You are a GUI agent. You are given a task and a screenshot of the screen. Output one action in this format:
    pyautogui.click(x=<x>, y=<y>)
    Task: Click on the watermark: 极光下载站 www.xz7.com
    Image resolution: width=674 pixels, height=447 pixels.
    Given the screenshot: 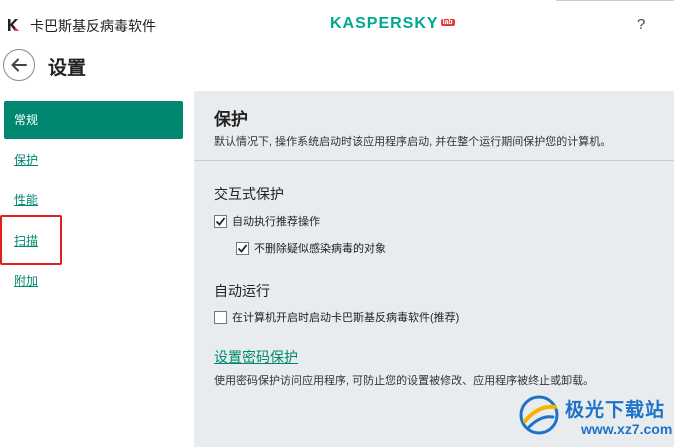 What is the action you would take?
    pyautogui.click(x=594, y=417)
    